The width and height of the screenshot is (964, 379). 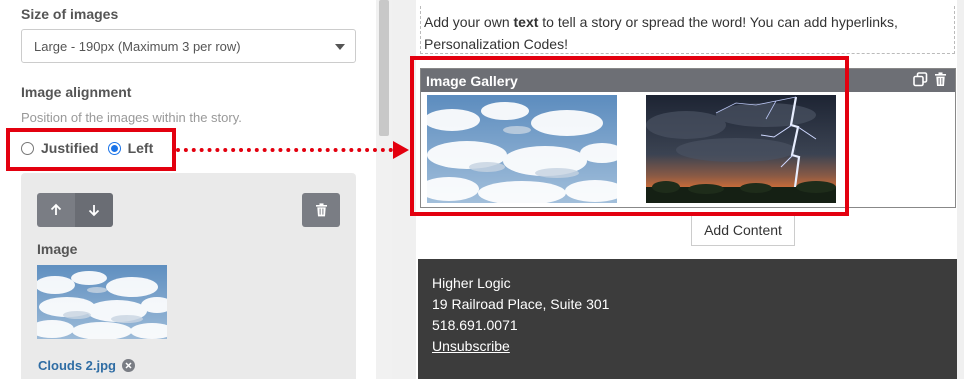 What do you see at coordinates (920, 79) in the screenshot?
I see `copy-icon` at bounding box center [920, 79].